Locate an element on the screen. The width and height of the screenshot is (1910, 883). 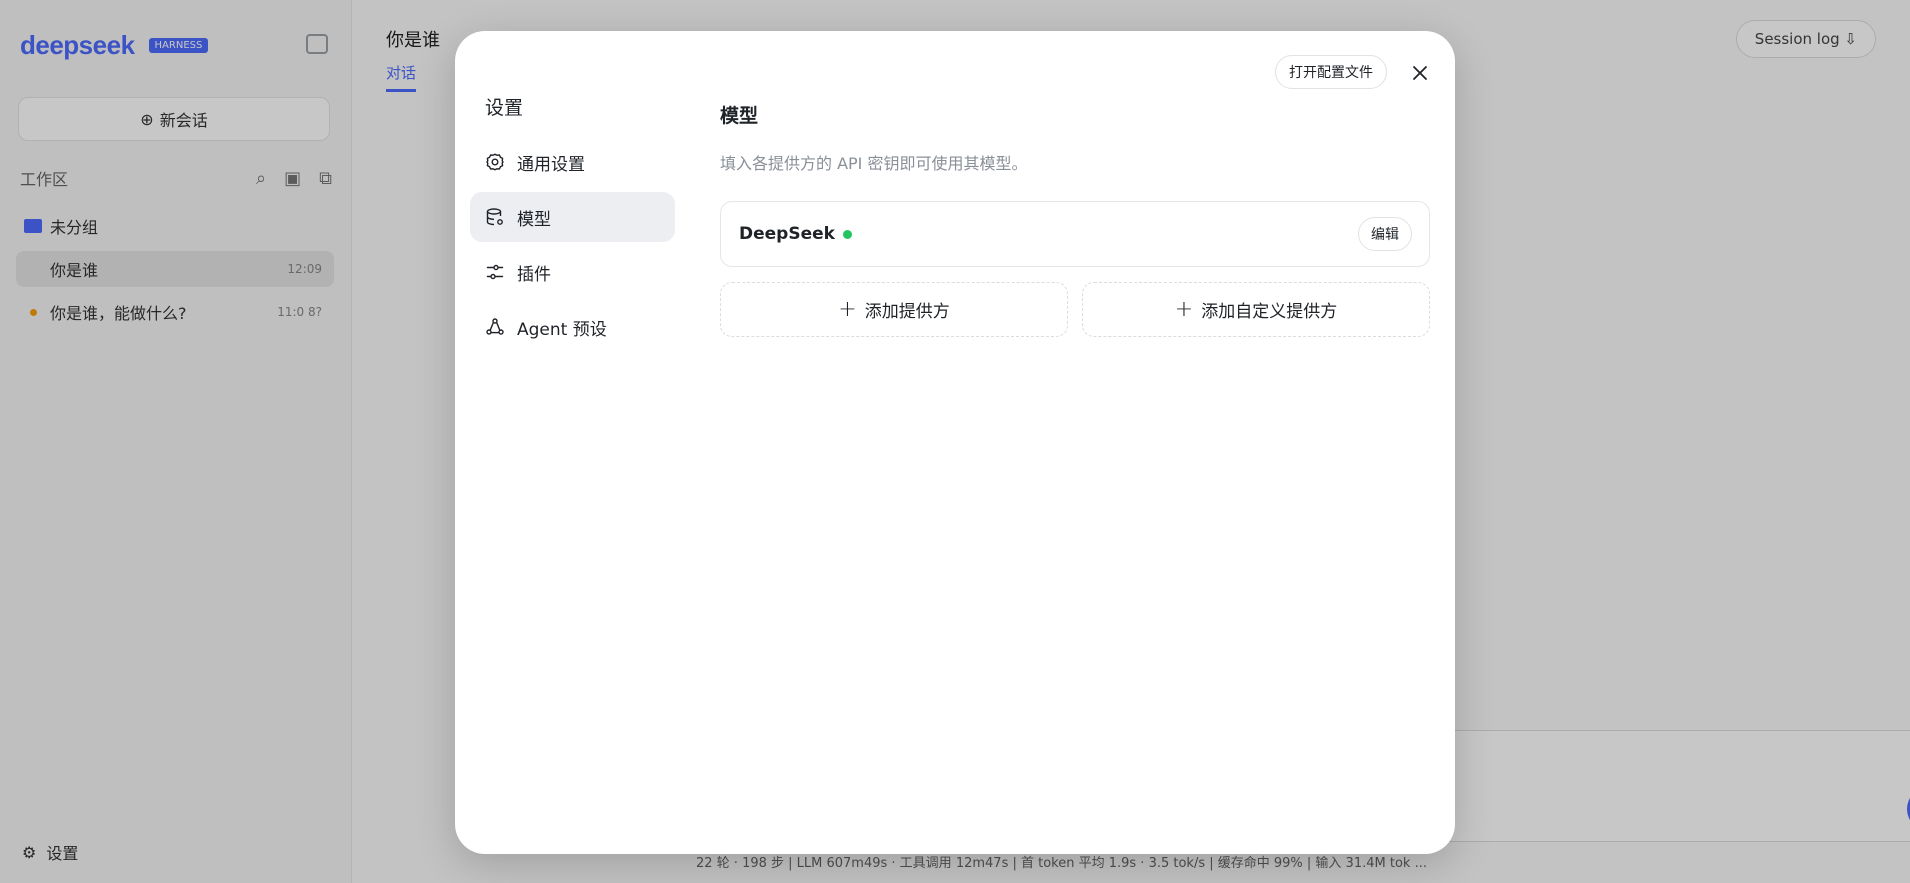
add-provider-button: + 添加提供方 is located at coordinates (894, 309).